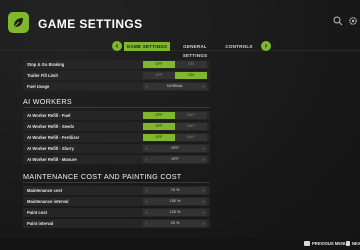 The image size is (360, 250). I want to click on setting-row-stop-go: Stop & Go Braking OFF ON, so click(116, 64).